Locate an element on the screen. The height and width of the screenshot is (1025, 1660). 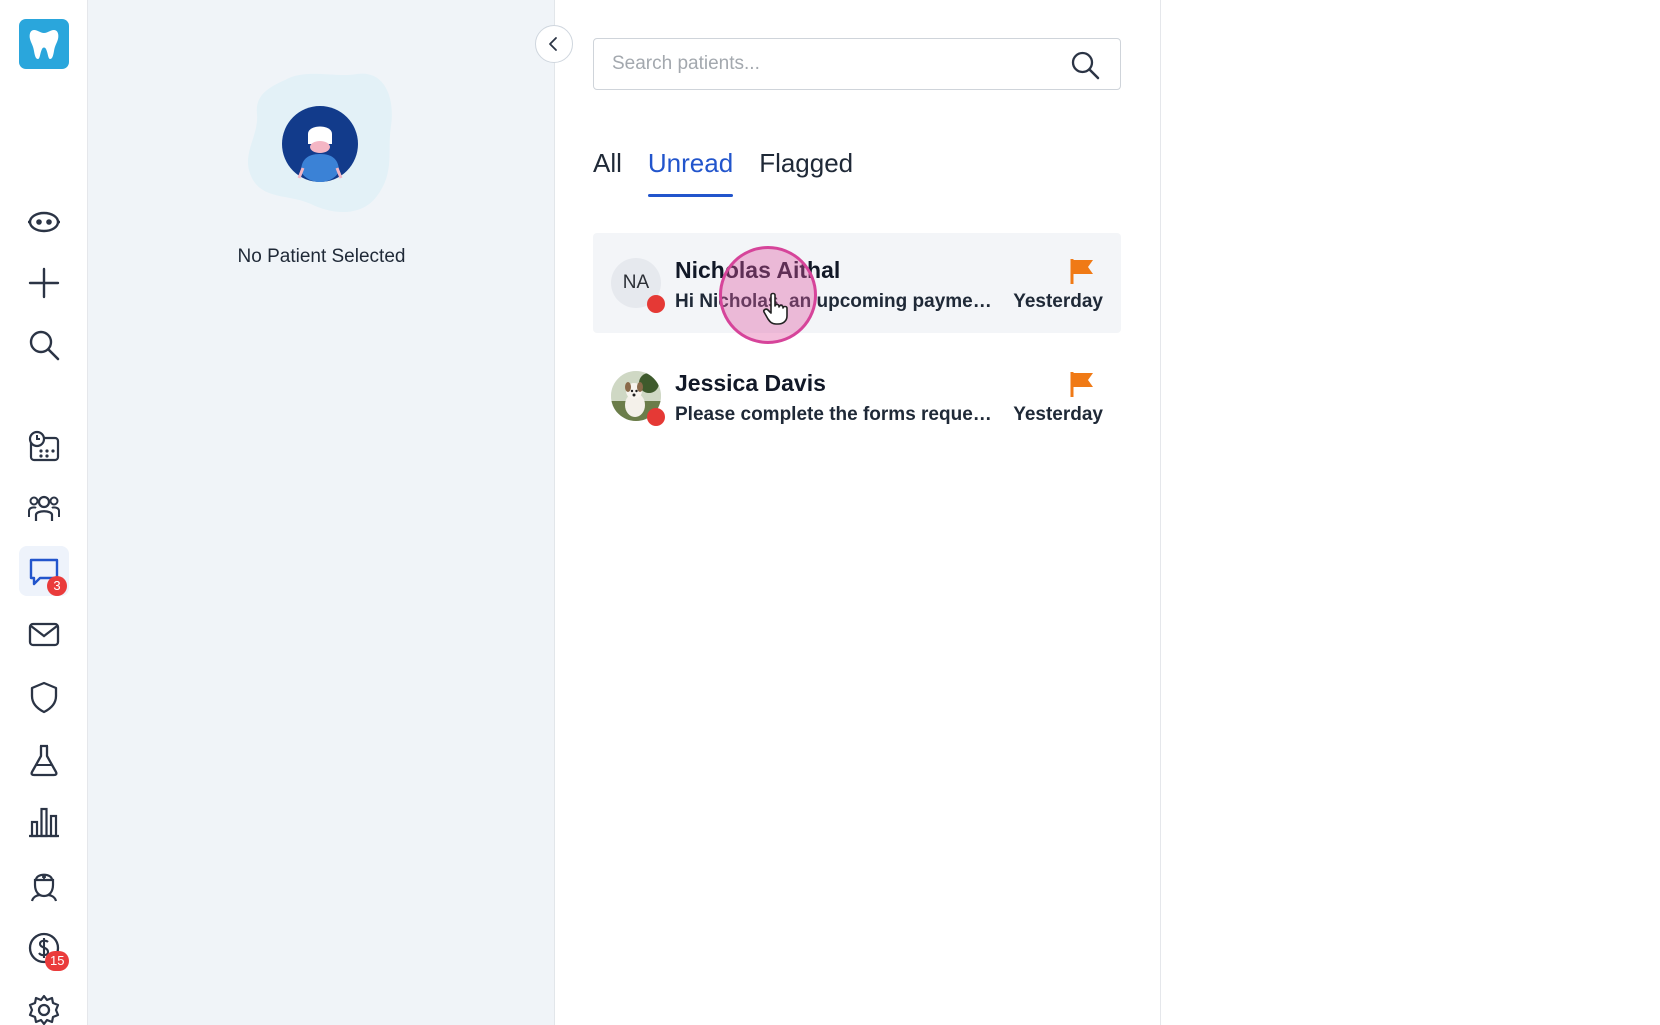
rail-ai-assistant is located at coordinates (44, 222).